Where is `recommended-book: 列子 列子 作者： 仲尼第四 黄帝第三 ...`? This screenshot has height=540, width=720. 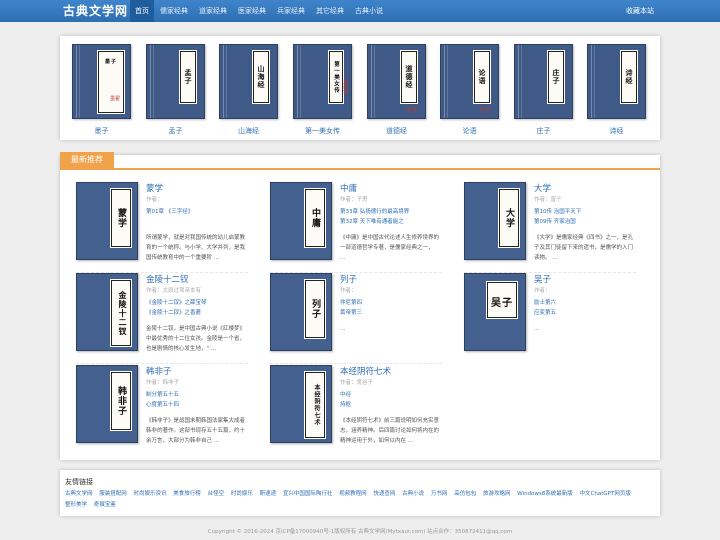 recommended-book: 列子 列子 作者： 仲尼第四 黄帝第三 ... is located at coordinates (359, 318).